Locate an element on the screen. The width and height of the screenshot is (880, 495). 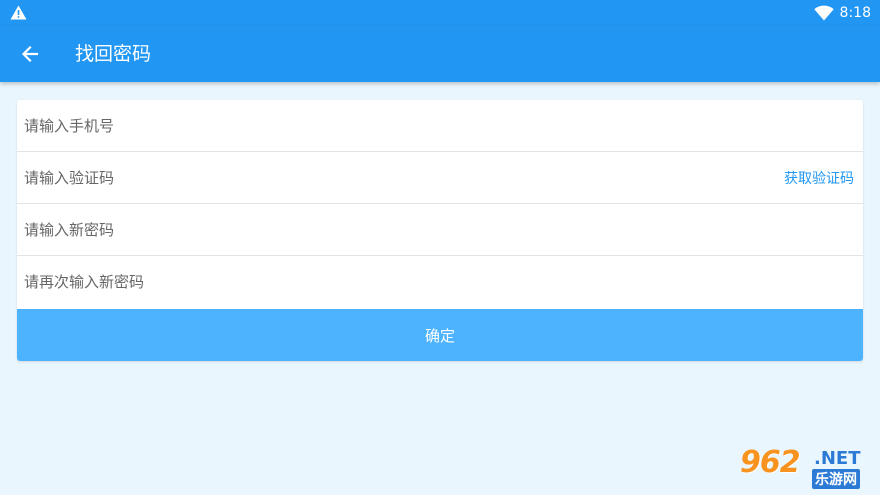
confirm-password-input is located at coordinates (440, 282).